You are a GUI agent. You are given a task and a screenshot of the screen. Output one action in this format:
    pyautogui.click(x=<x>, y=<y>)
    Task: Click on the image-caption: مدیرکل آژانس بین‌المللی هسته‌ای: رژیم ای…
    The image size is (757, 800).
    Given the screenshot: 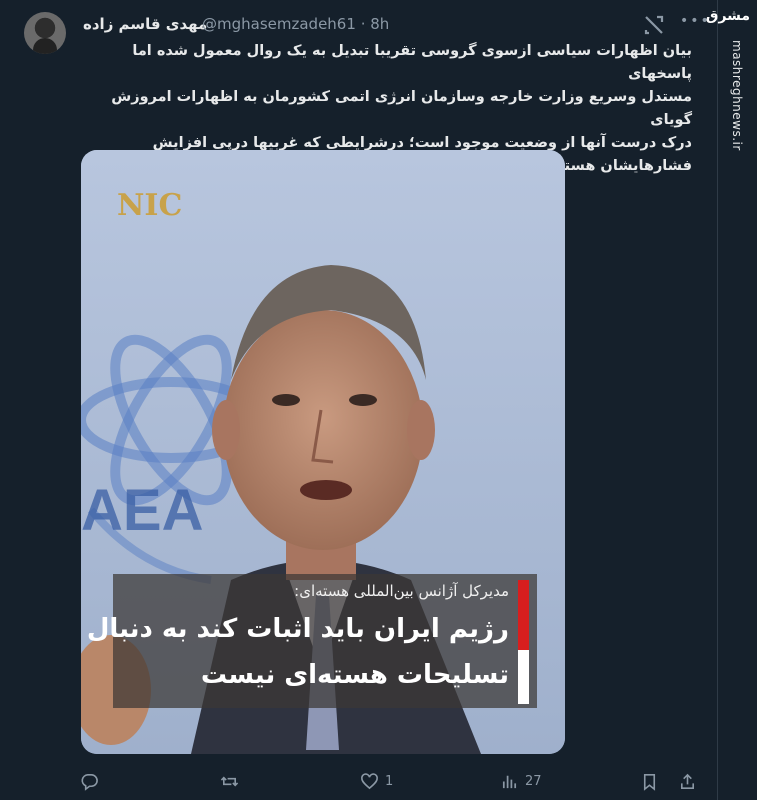 What is the action you would take?
    pyautogui.click(x=312, y=641)
    